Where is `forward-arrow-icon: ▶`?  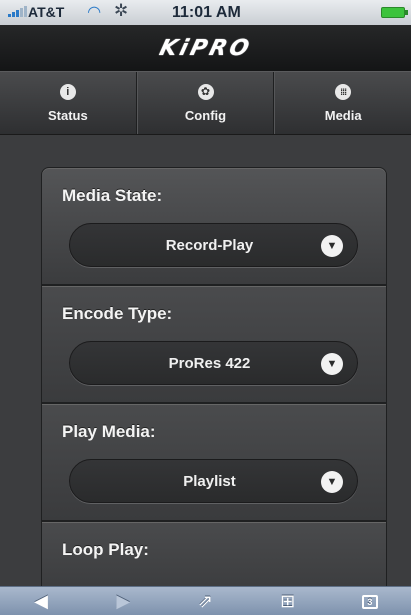
forward-arrow-icon: ▶ is located at coordinates (123, 601).